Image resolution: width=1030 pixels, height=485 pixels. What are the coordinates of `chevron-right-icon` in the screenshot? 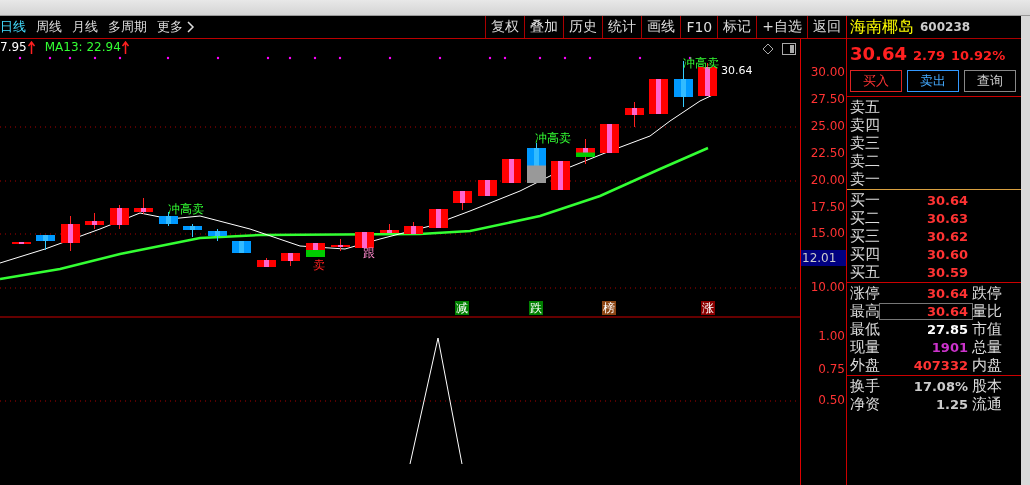 It's located at (191, 27).